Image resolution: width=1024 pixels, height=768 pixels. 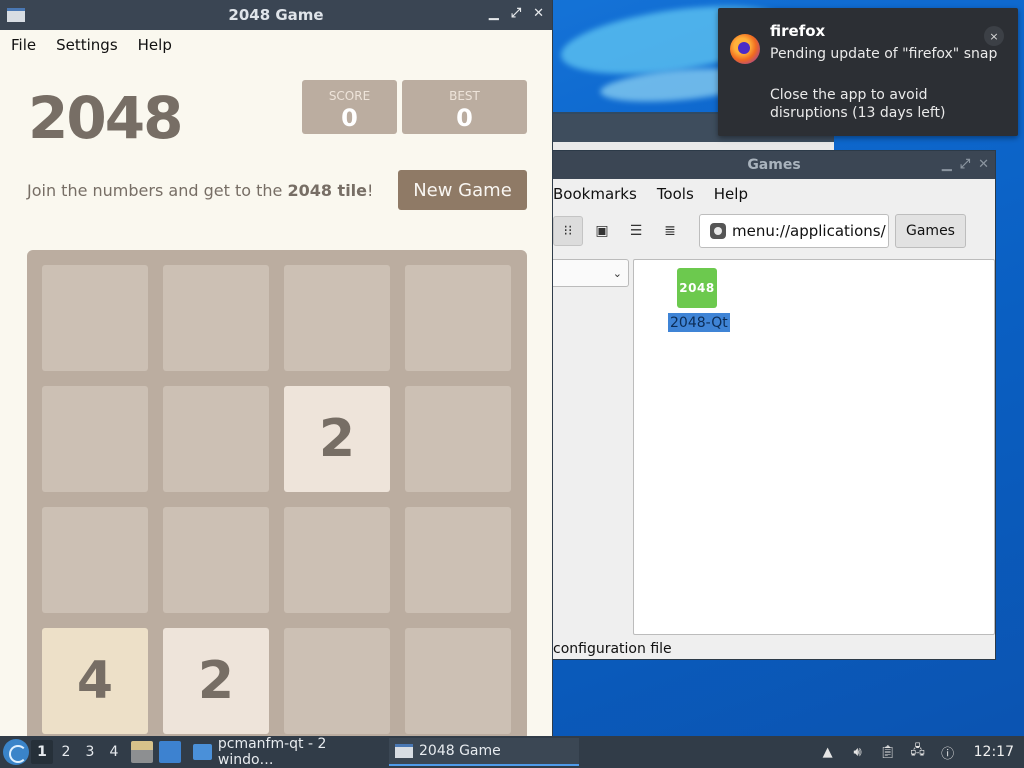 I want to click on new-game-button: New Game, so click(x=462, y=190).